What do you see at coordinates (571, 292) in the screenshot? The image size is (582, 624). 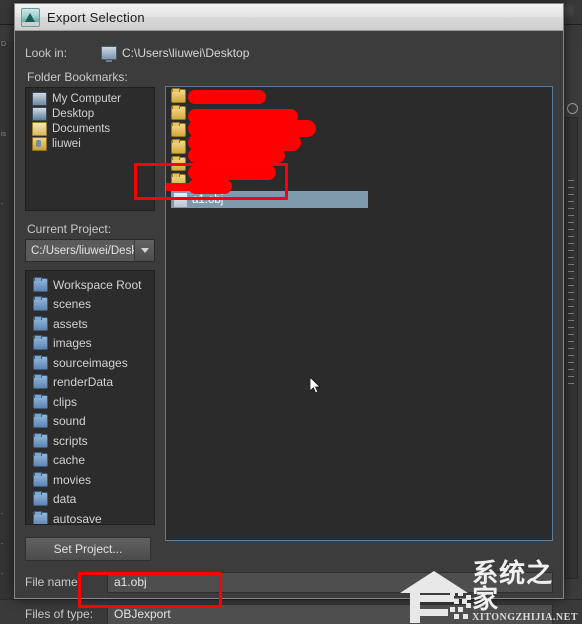 I see `background-ruler` at bounding box center [571, 292].